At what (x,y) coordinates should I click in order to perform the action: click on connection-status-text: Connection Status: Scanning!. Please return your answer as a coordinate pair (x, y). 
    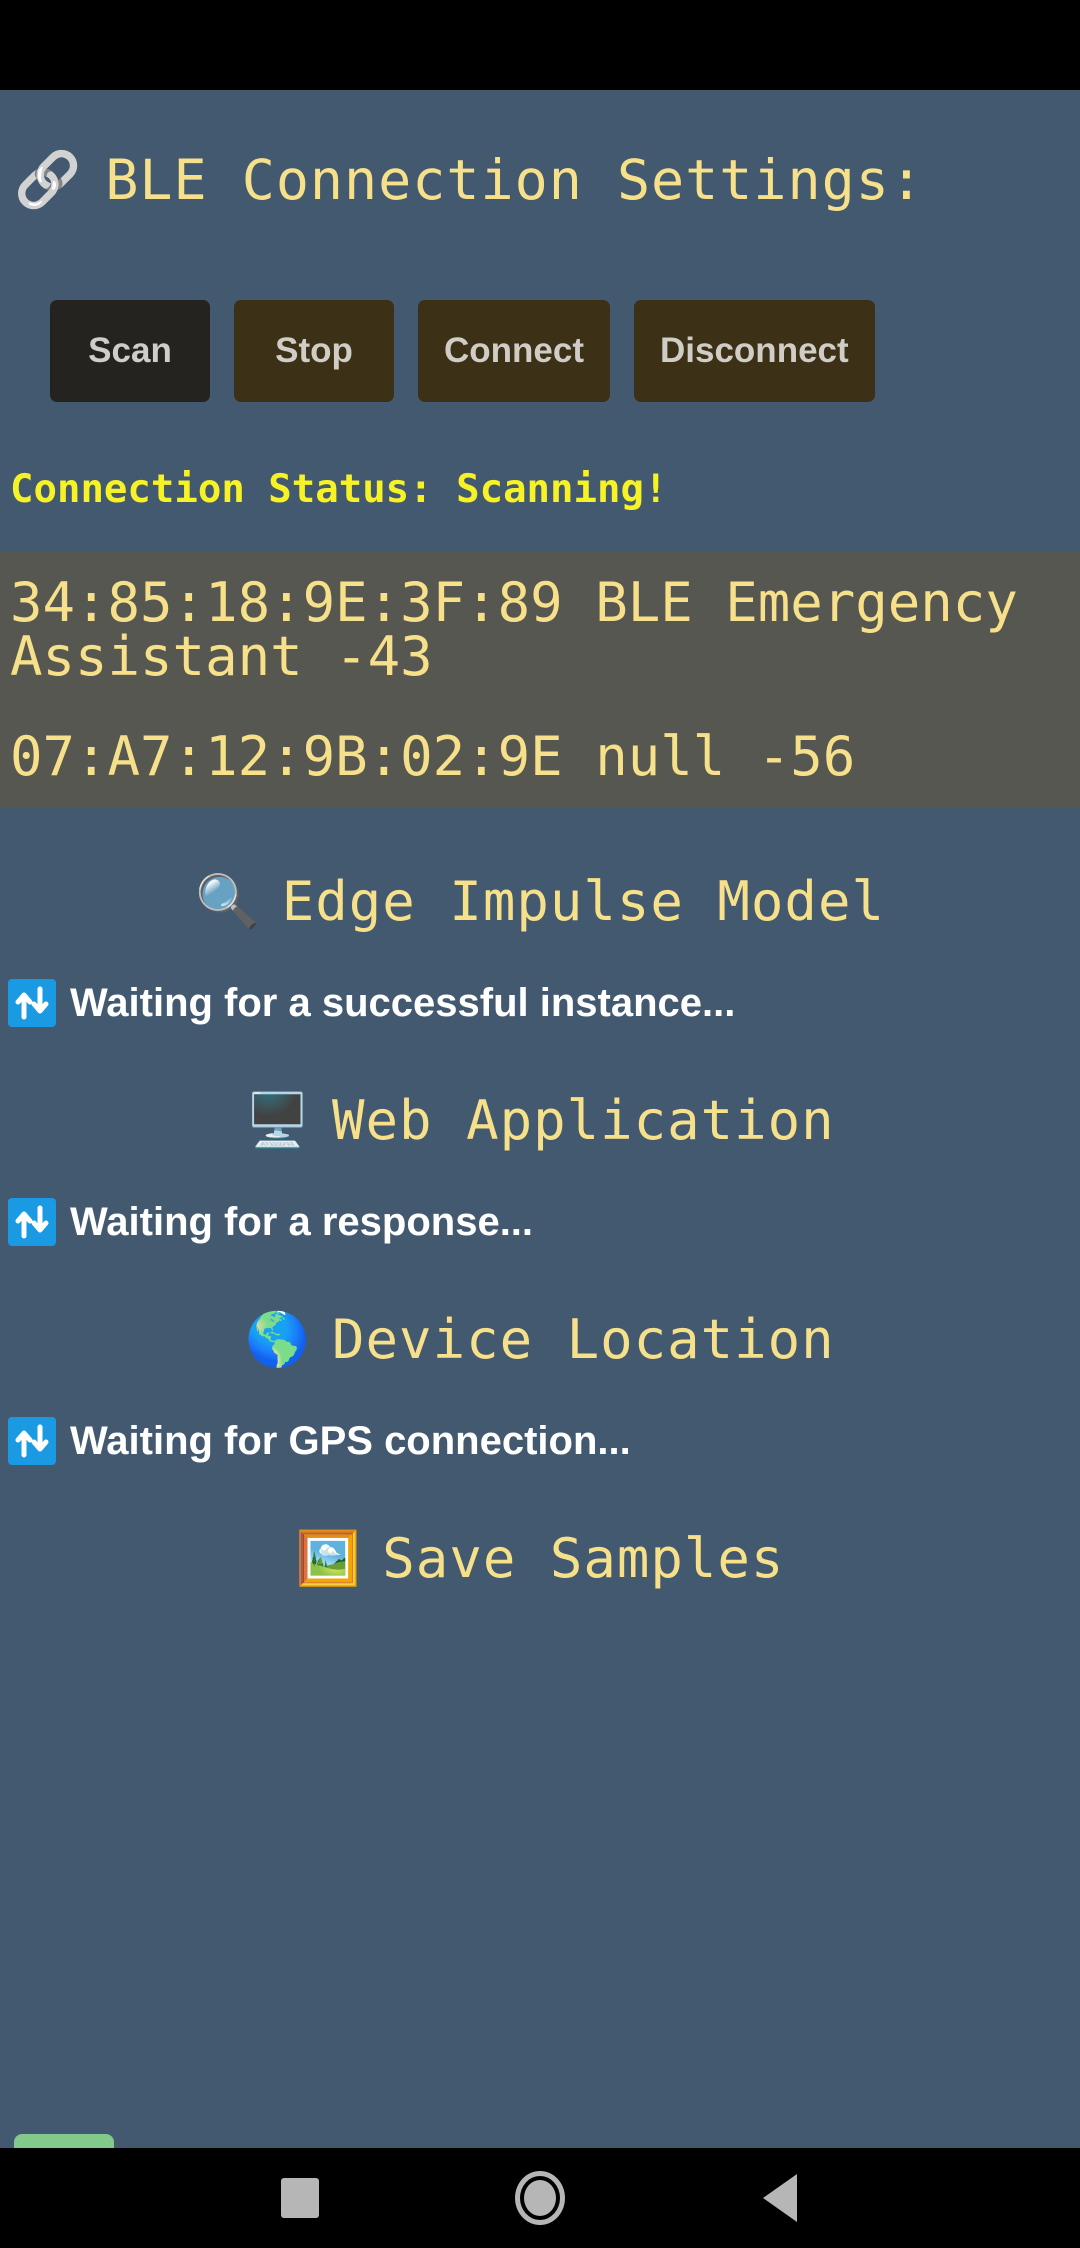
    Looking at the image, I should click on (339, 489).